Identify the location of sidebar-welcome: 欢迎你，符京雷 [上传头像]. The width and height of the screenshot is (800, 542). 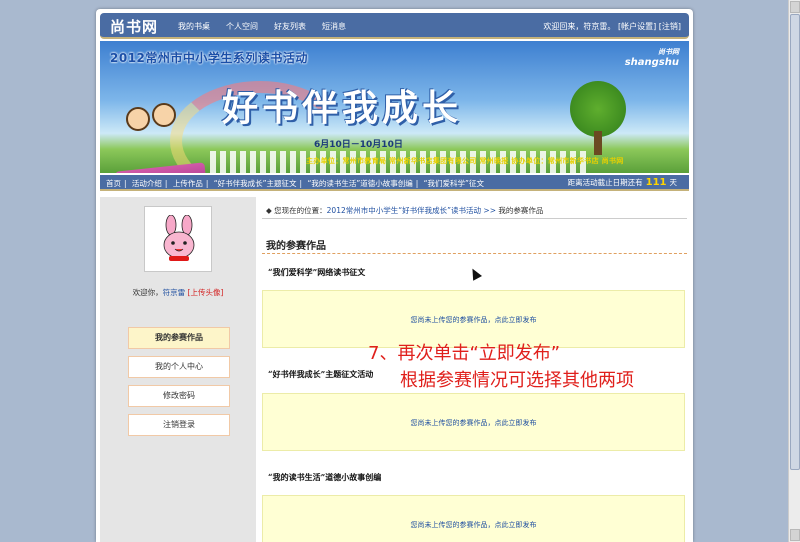
(178, 292).